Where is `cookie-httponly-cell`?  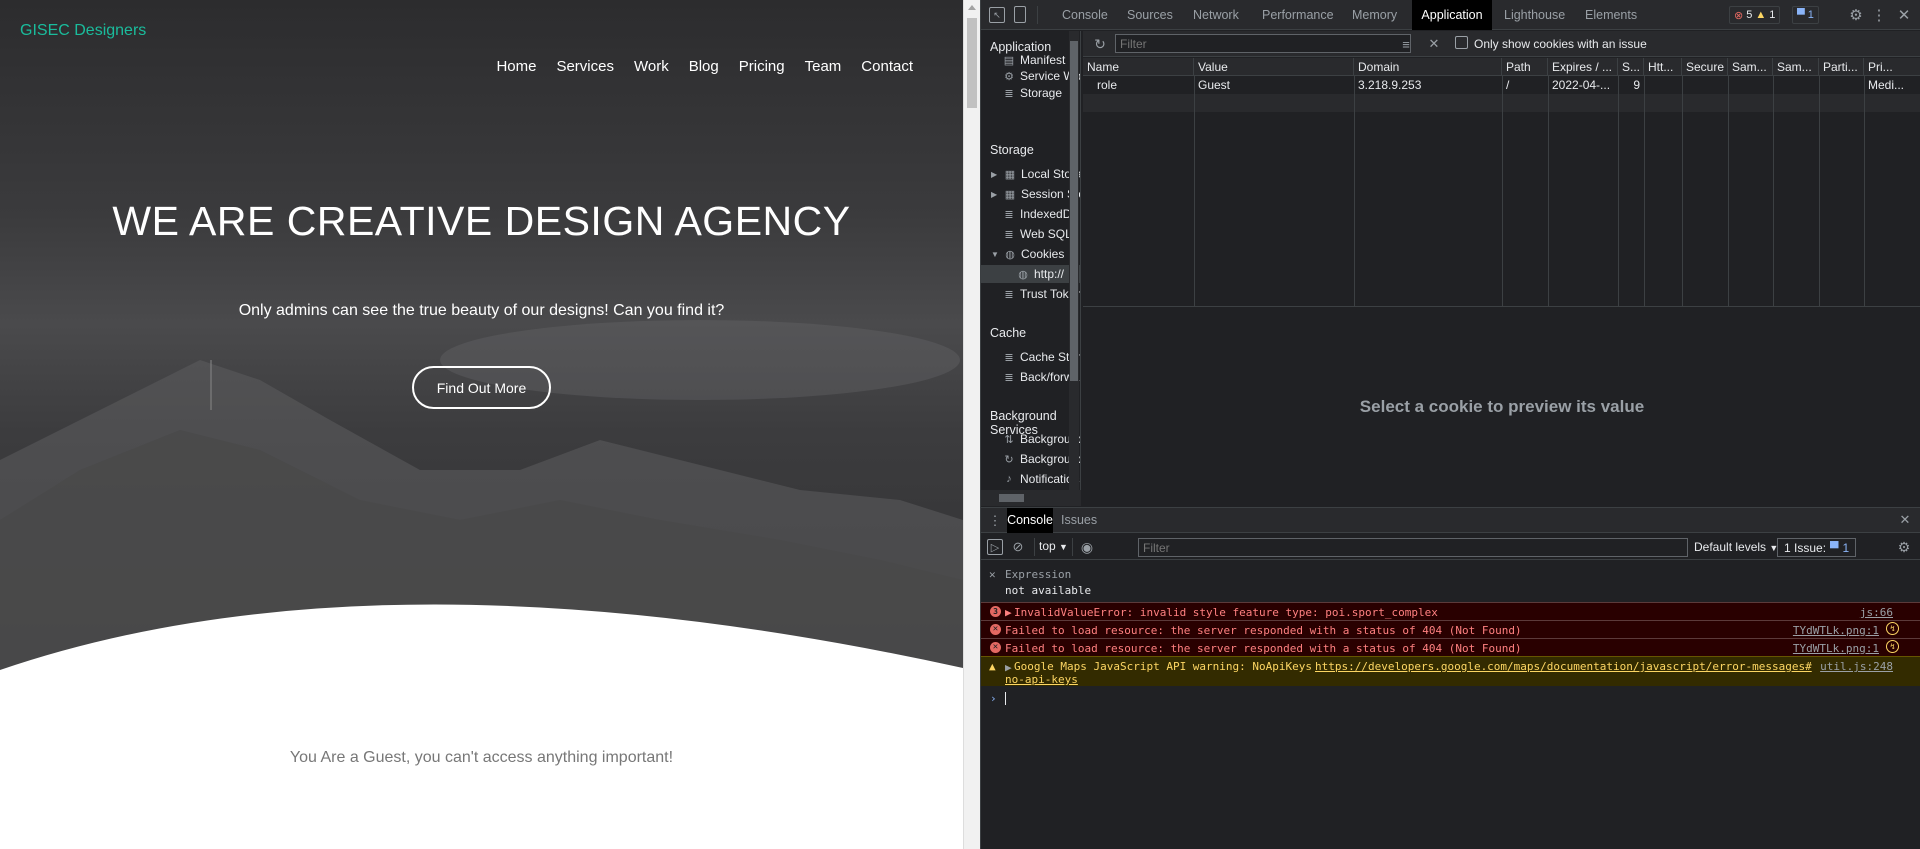 cookie-httponly-cell is located at coordinates (1663, 85).